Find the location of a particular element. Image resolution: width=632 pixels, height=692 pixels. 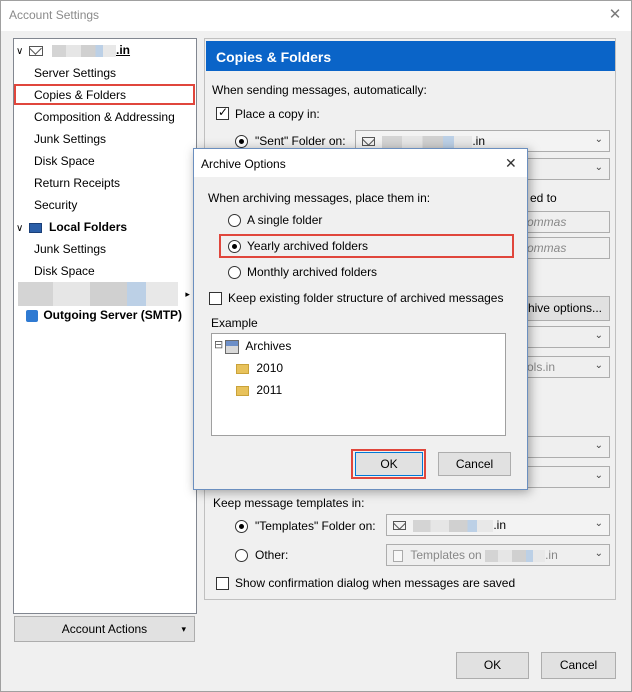

partial-ed-to-label: ed to is located at coordinates (543, 198).